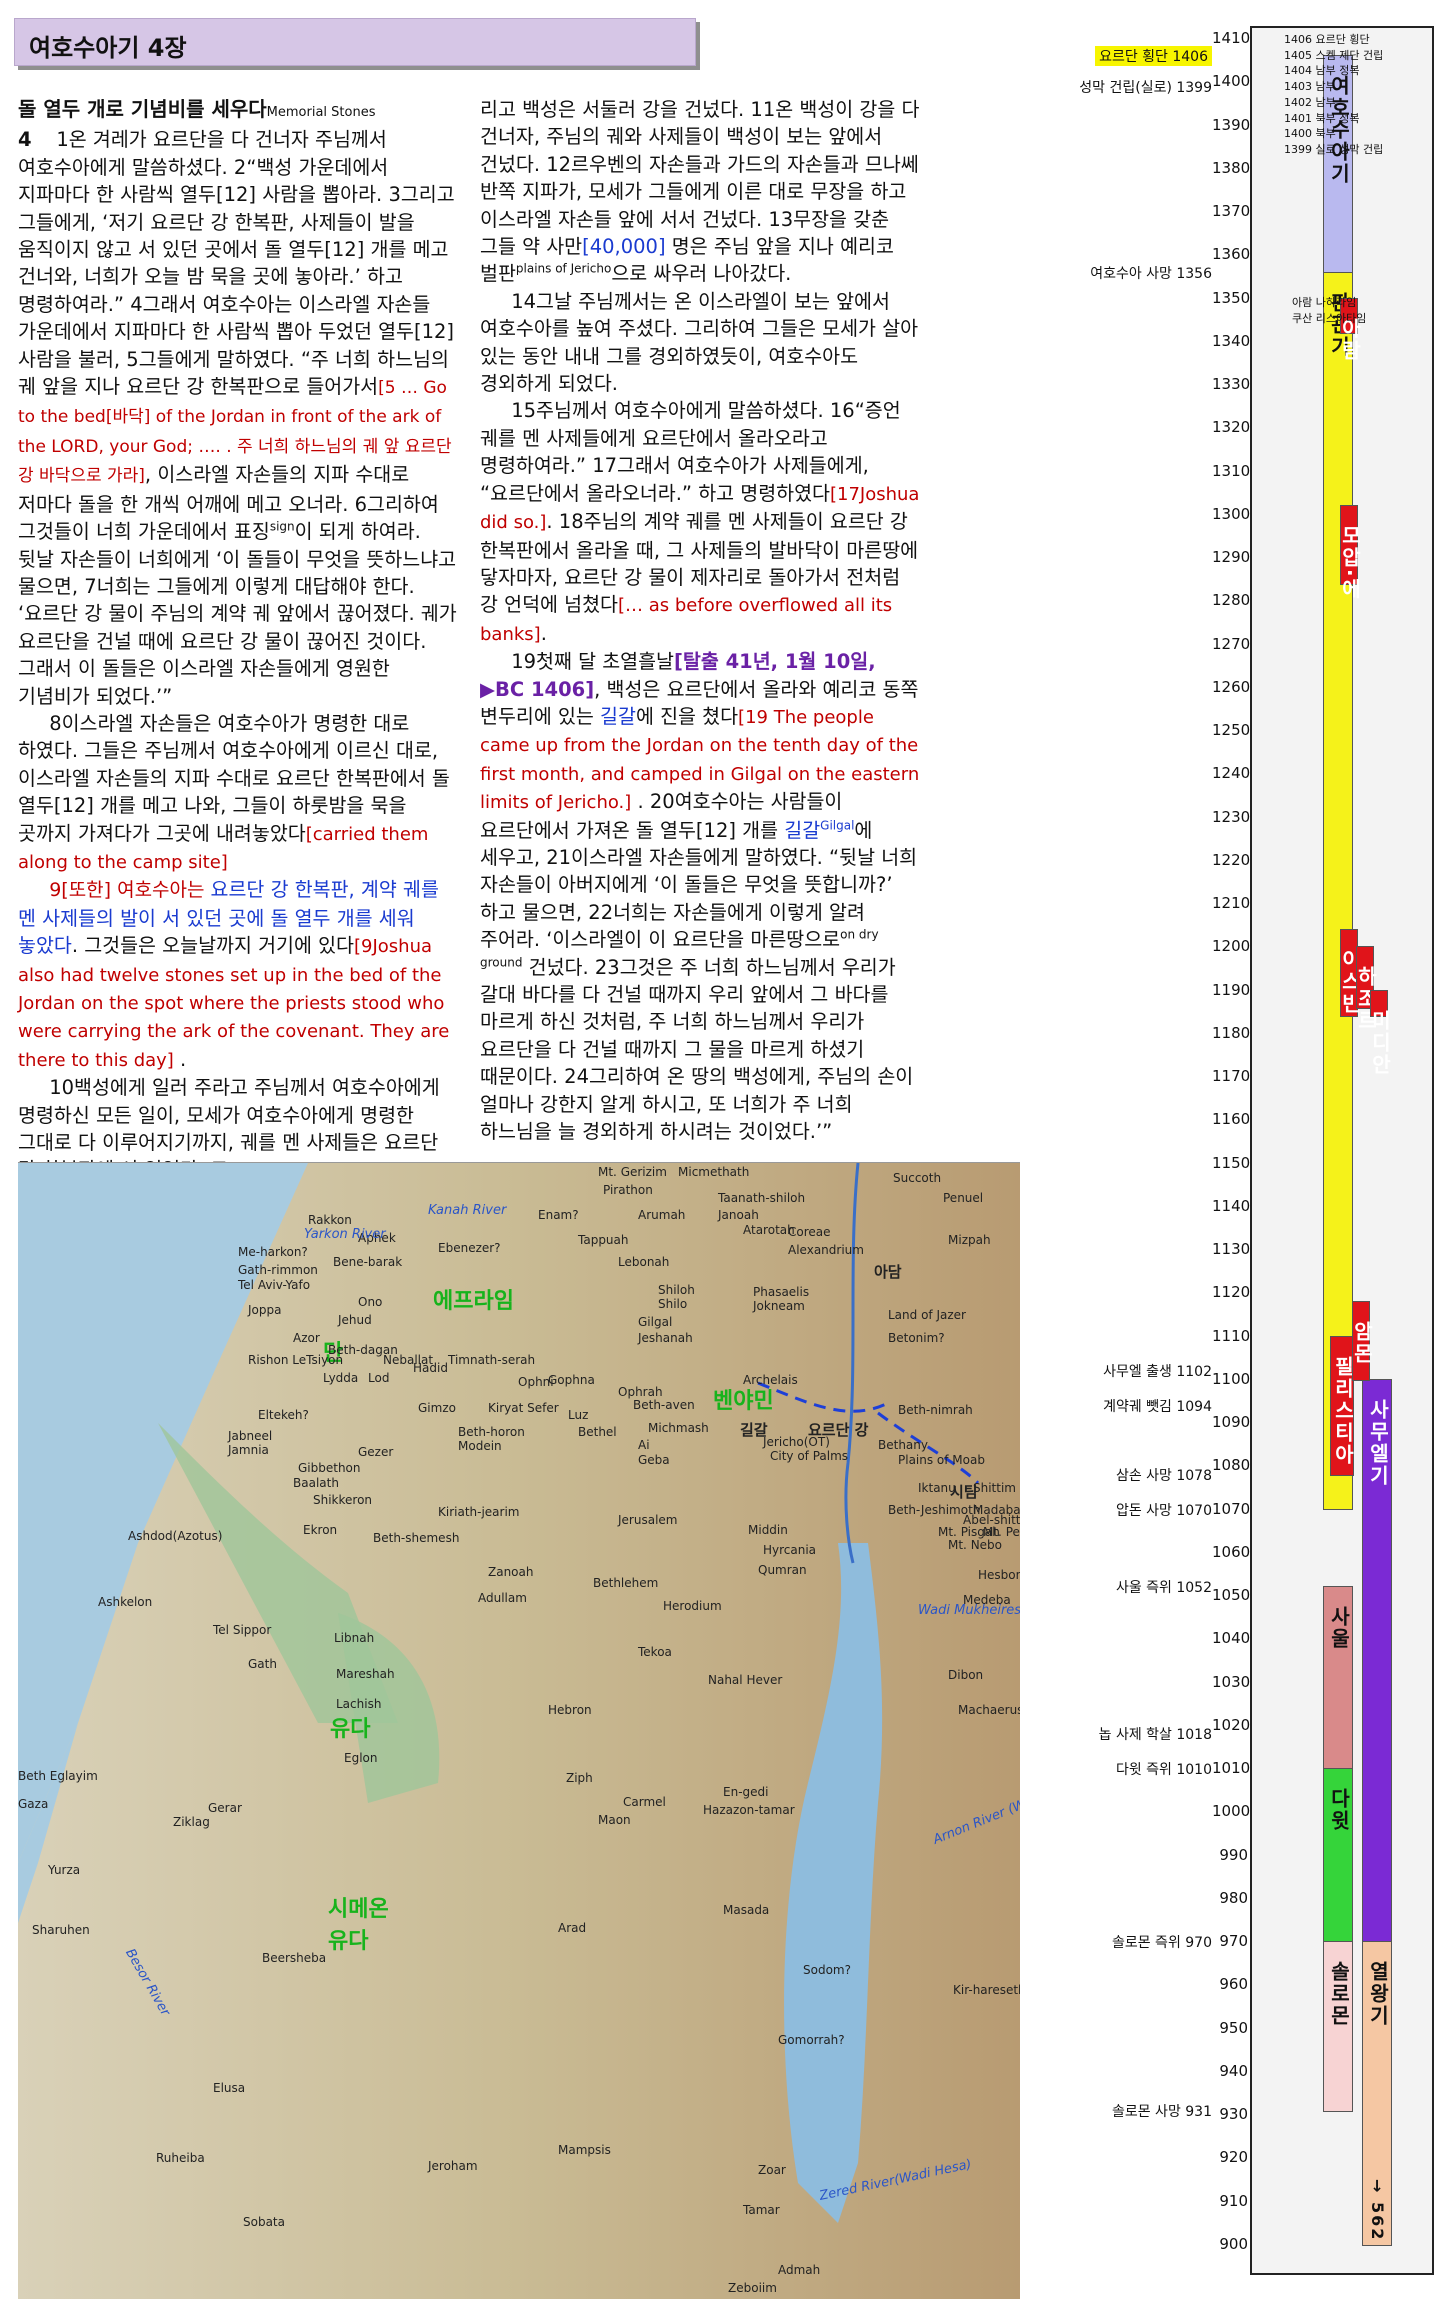  I want to click on axis-tick-label: 1200, so click(1231, 946).